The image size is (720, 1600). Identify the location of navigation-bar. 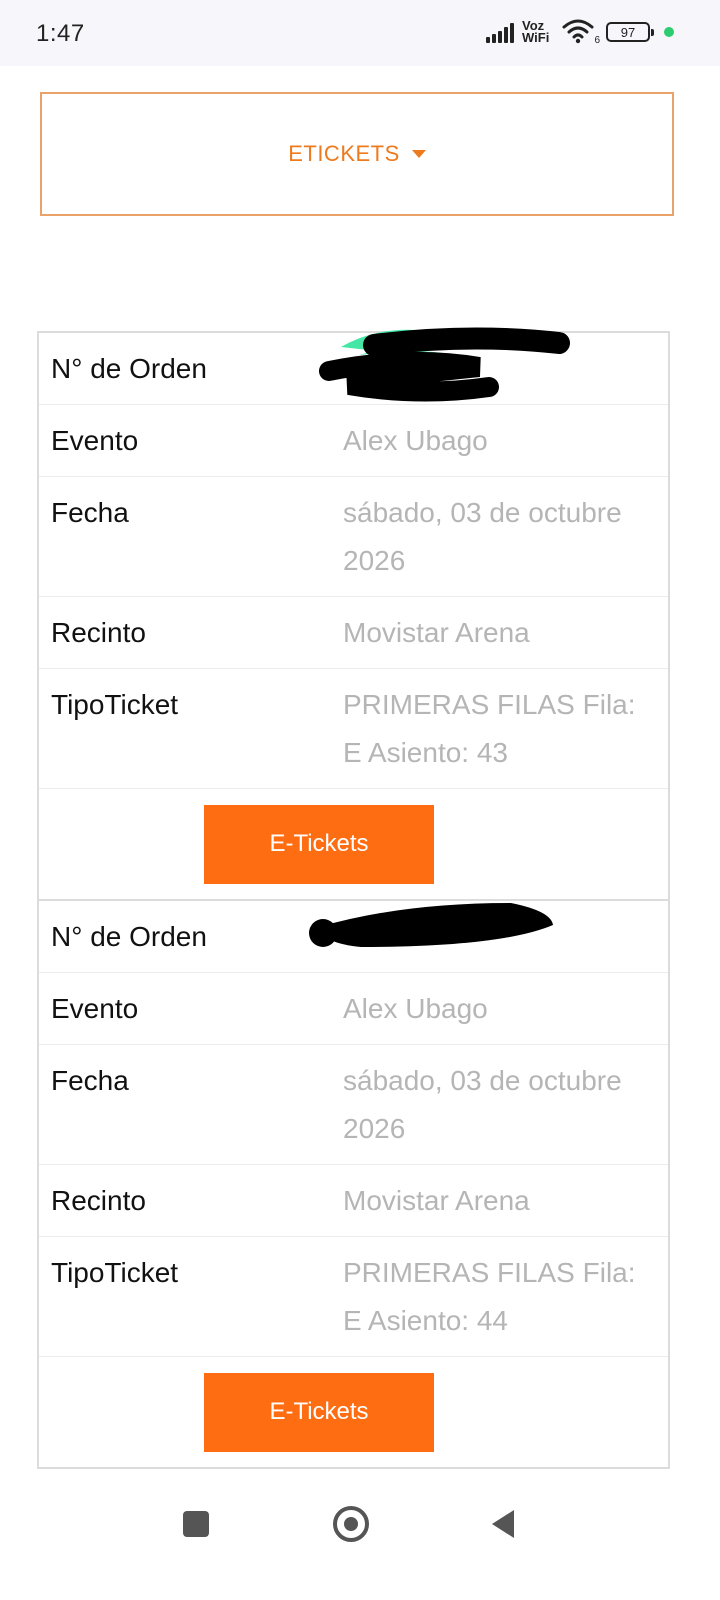
(360, 1539).